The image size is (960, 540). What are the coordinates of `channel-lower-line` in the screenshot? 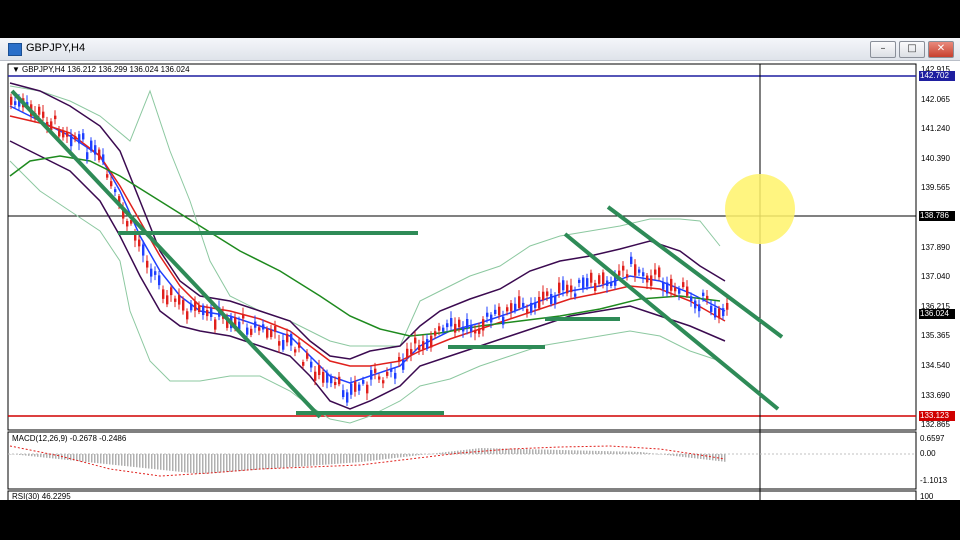 It's located at (671, 321).